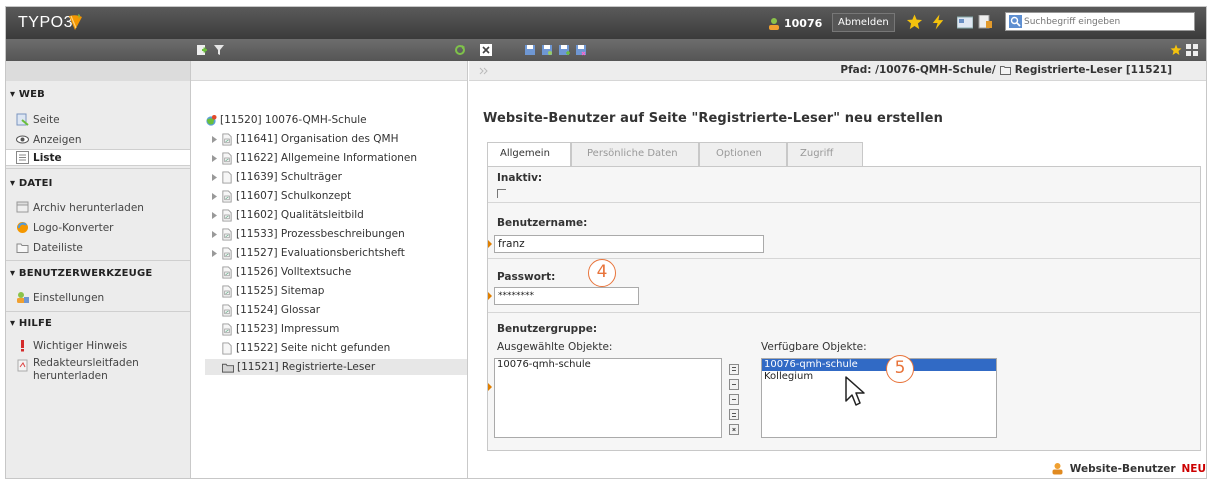 The image size is (1212, 479). I want to click on breadcrumb-prefix: Pfad: /10076-QMH-Schule/, so click(918, 70).